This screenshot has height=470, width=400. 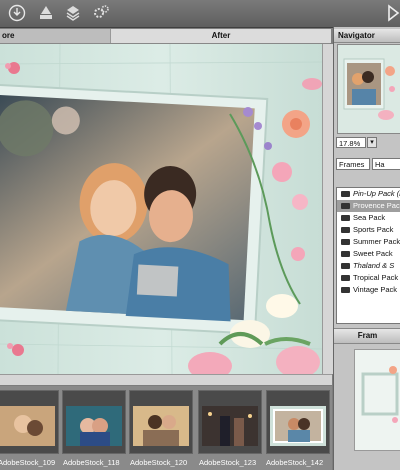 I want to click on list-item-label: Thaland & S, so click(x=374, y=265).